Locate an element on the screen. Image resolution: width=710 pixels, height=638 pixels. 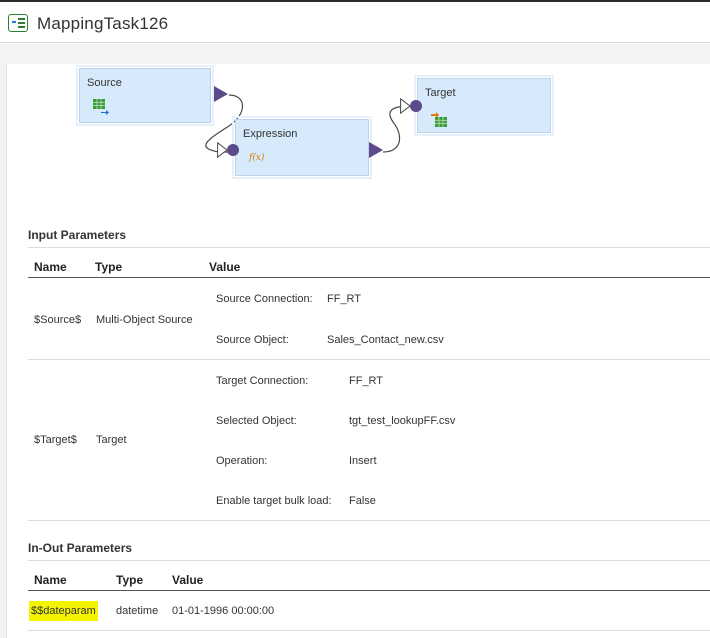
inout-parameters-title: In-Out Parameters is located at coordinates (80, 548).